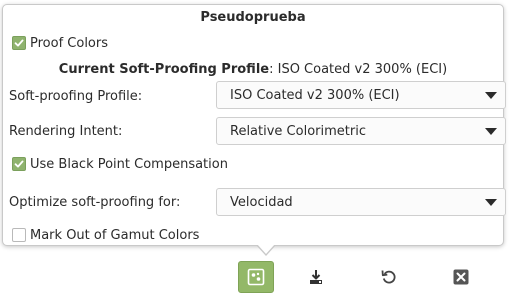 The width and height of the screenshot is (514, 295). What do you see at coordinates (361, 202) in the screenshot?
I see `optimize-dropdown: Velocidad` at bounding box center [361, 202].